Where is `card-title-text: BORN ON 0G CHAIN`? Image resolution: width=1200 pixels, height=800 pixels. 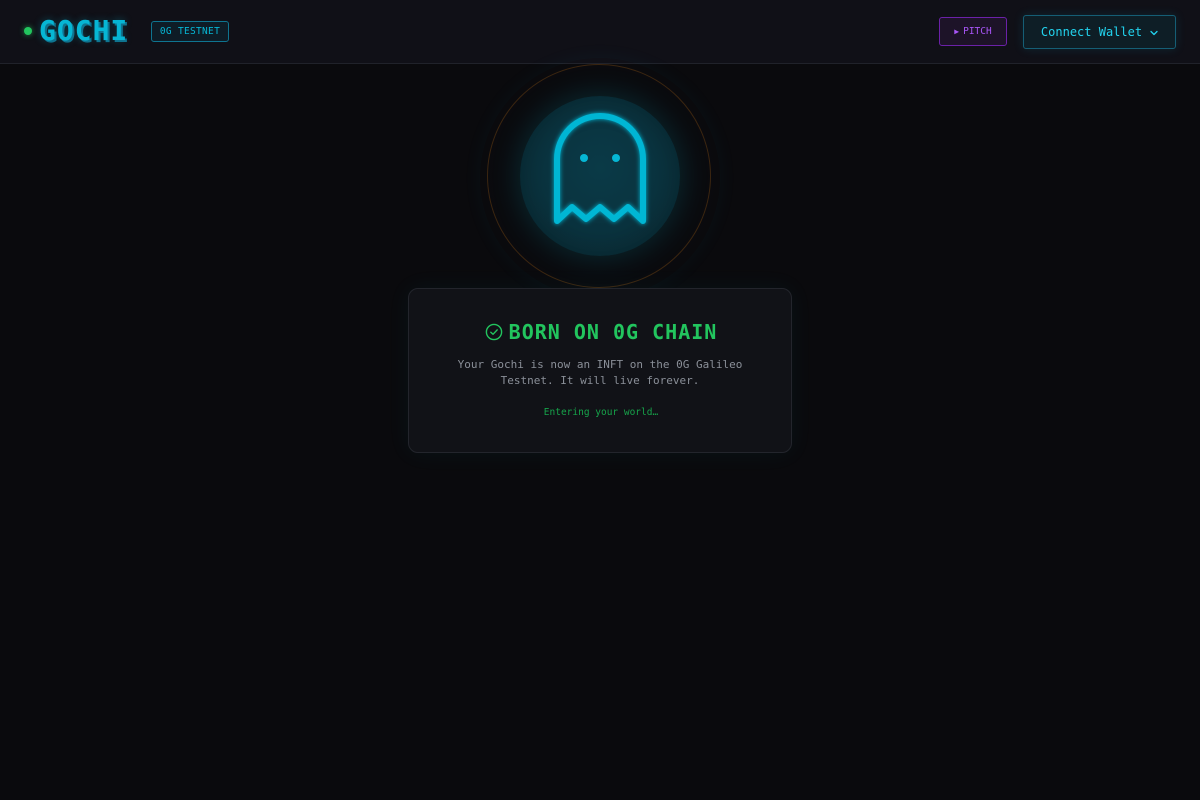 card-title-text: BORN ON 0G CHAIN is located at coordinates (613, 332).